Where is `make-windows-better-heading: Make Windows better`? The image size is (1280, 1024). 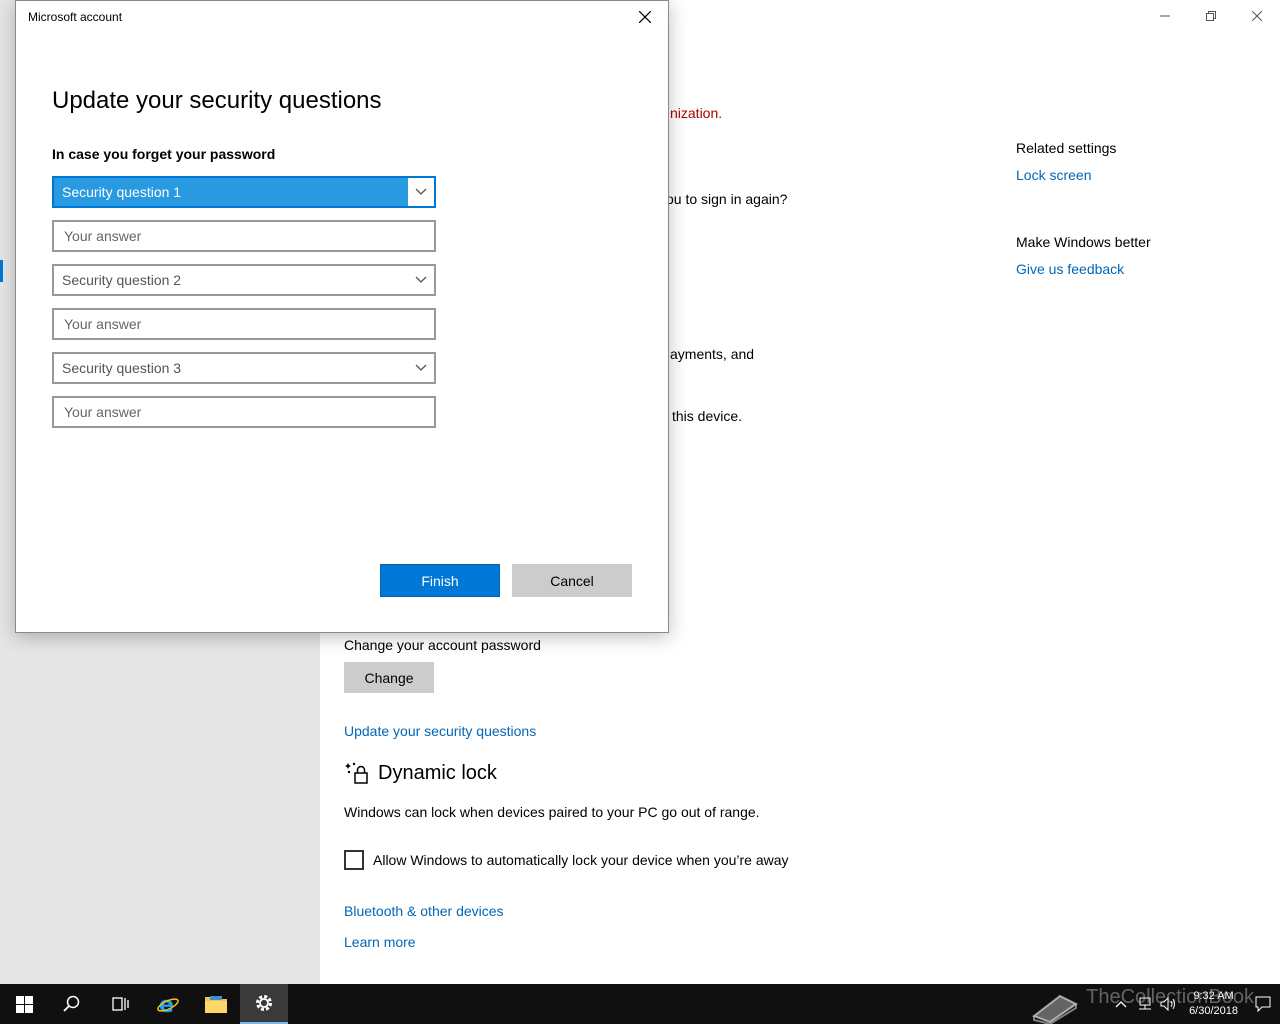 make-windows-better-heading: Make Windows better is located at coordinates (1083, 242).